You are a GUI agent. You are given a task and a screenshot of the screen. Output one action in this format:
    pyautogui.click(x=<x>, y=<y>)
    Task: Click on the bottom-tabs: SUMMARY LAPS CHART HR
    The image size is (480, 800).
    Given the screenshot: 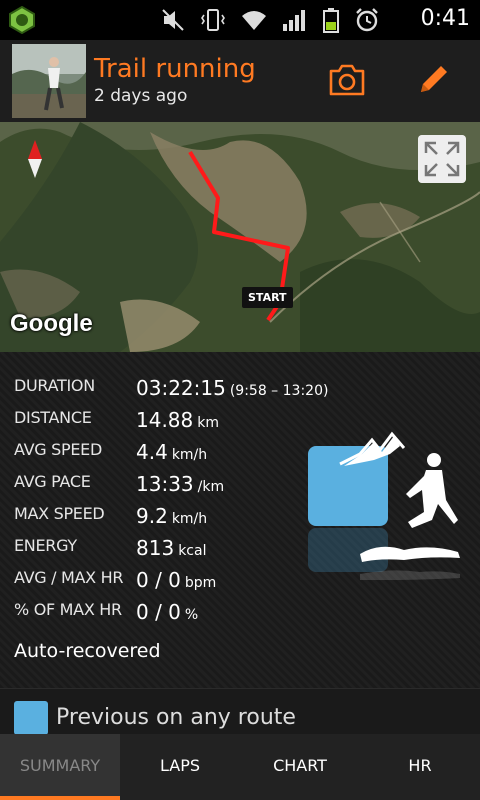 What is the action you would take?
    pyautogui.click(x=240, y=767)
    